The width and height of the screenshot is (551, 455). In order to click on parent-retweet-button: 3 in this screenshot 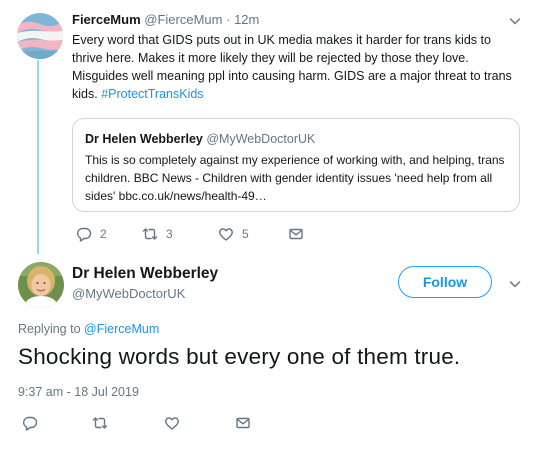, I will do `click(157, 234)`.